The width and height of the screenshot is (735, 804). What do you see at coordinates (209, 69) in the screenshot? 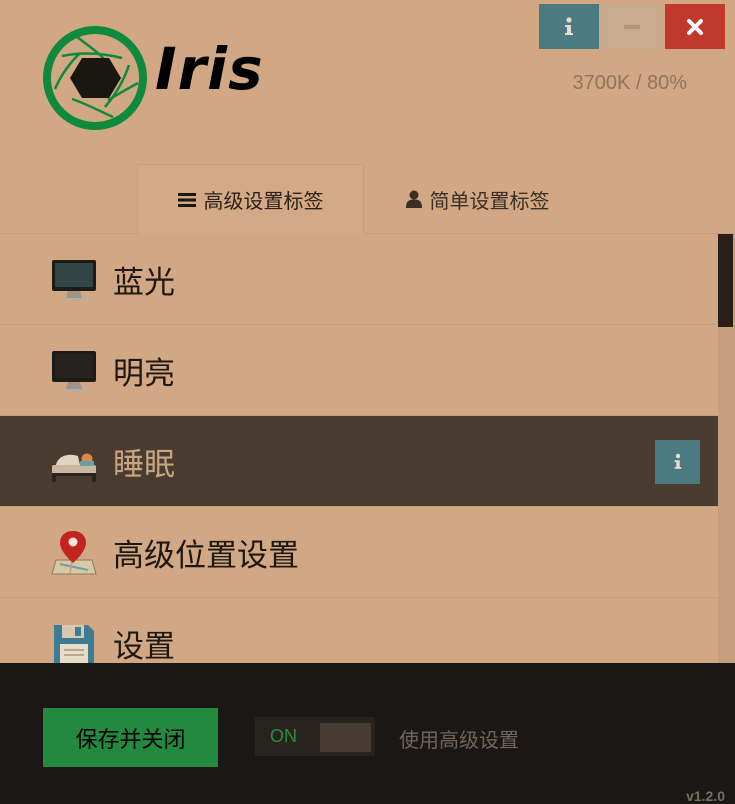
I see `logo-text: Iris` at bounding box center [209, 69].